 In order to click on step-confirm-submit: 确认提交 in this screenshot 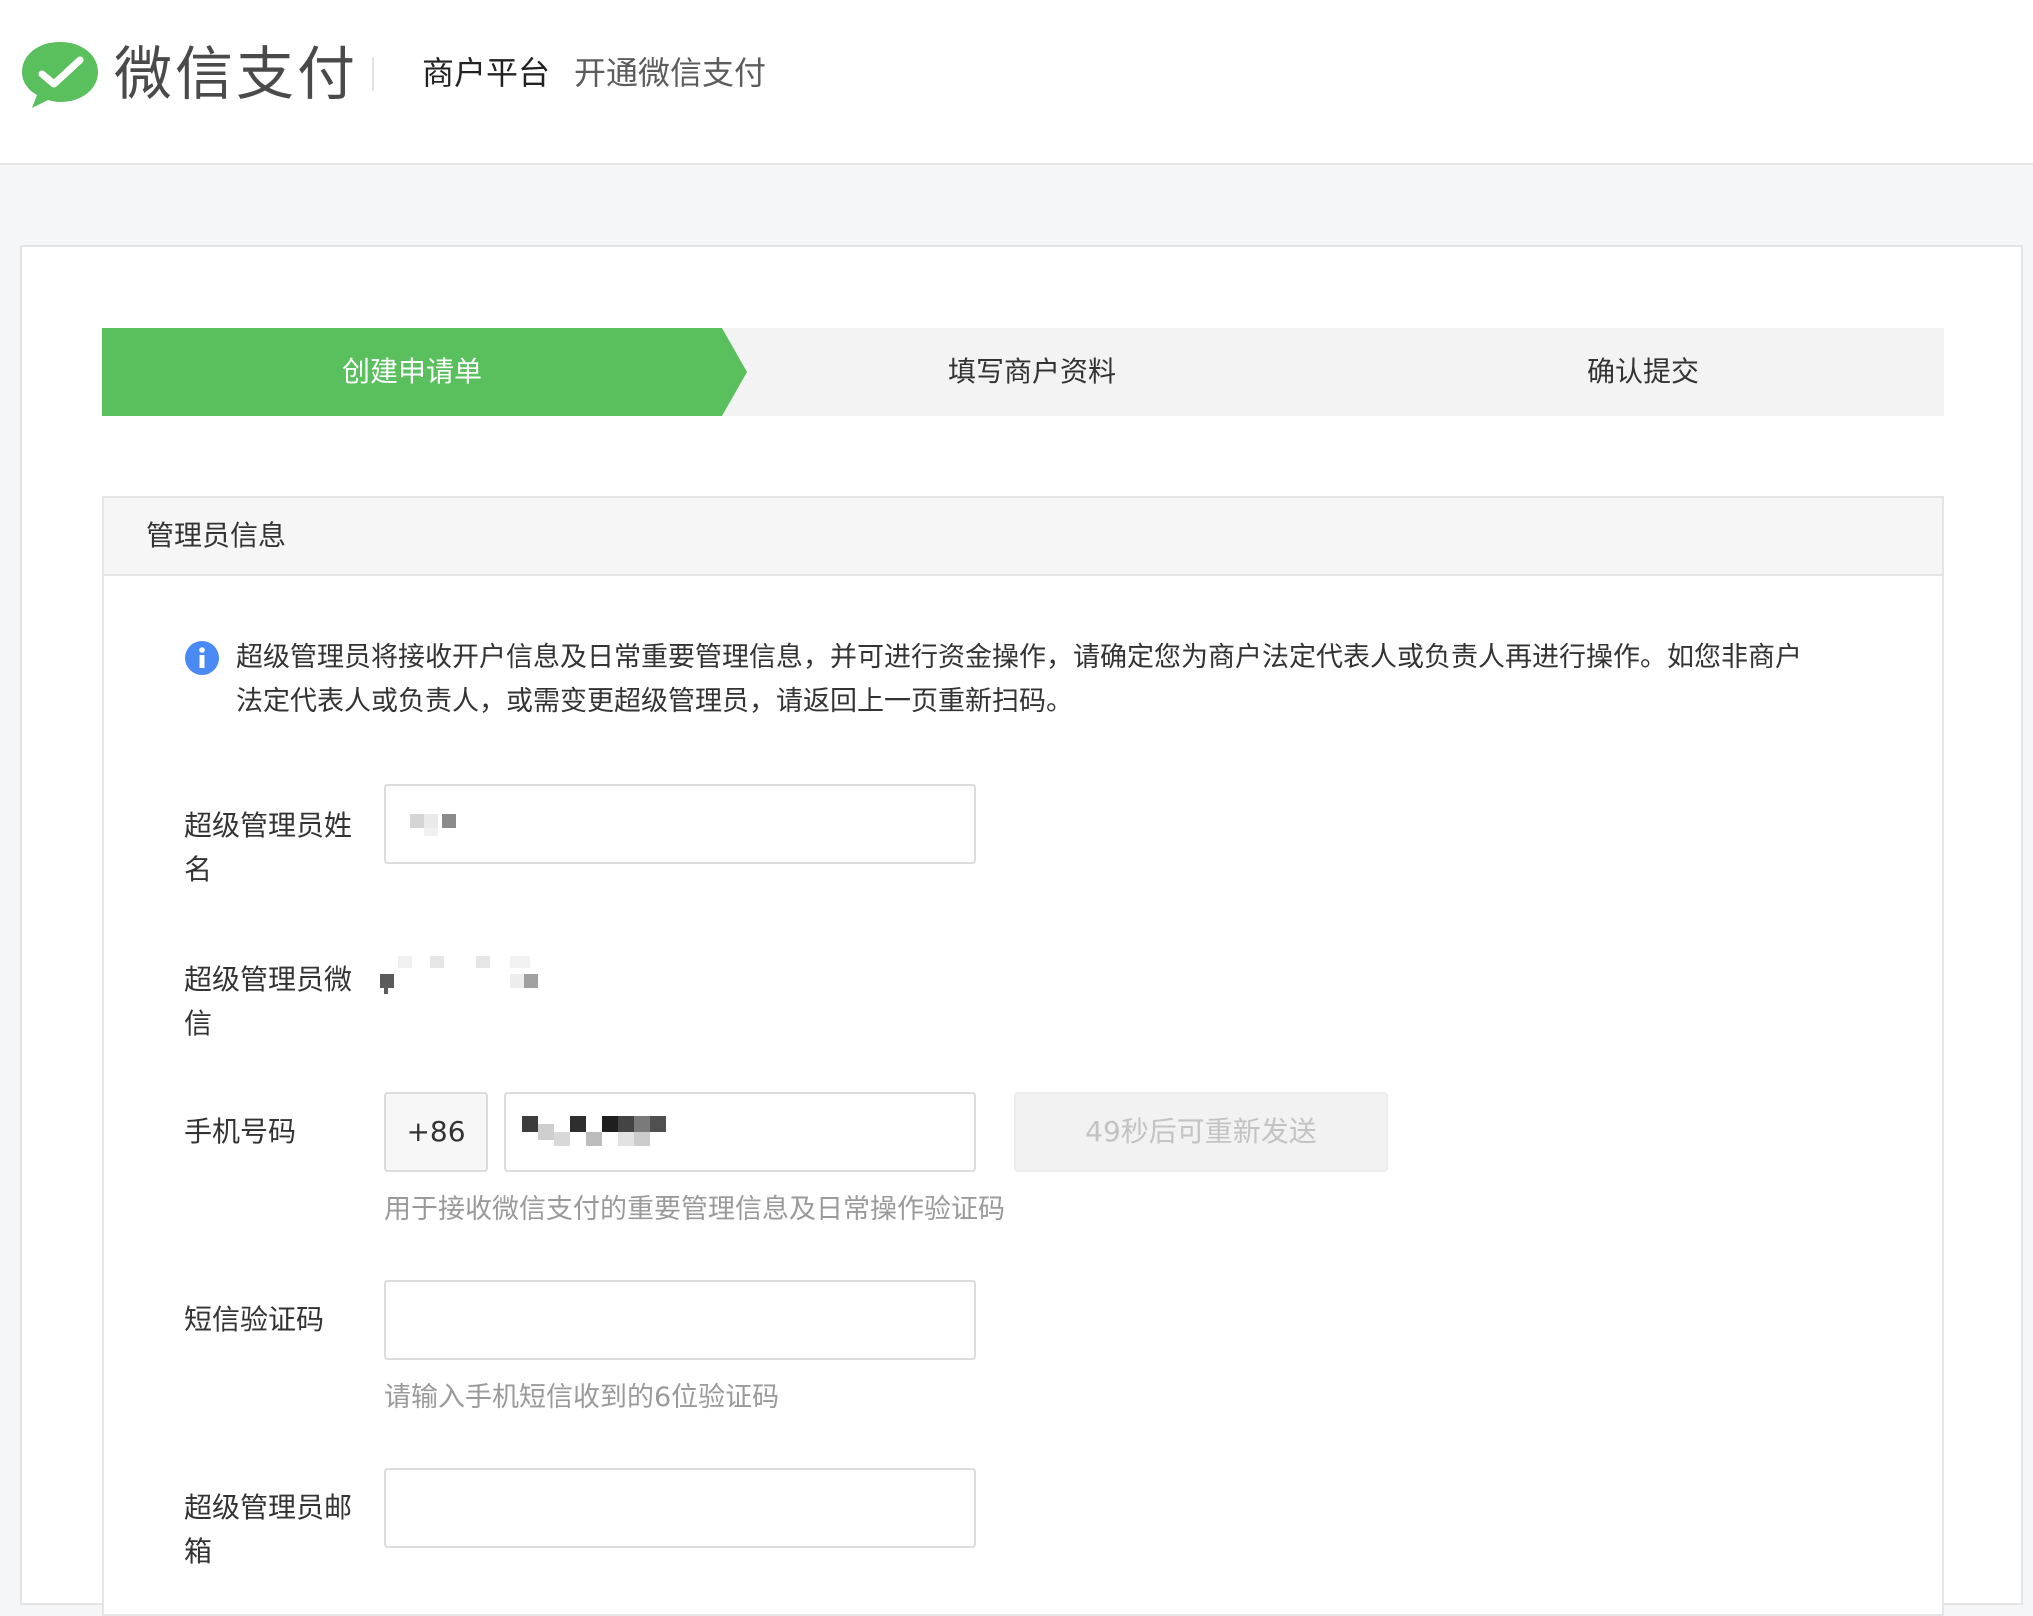, I will do `click(1642, 371)`.